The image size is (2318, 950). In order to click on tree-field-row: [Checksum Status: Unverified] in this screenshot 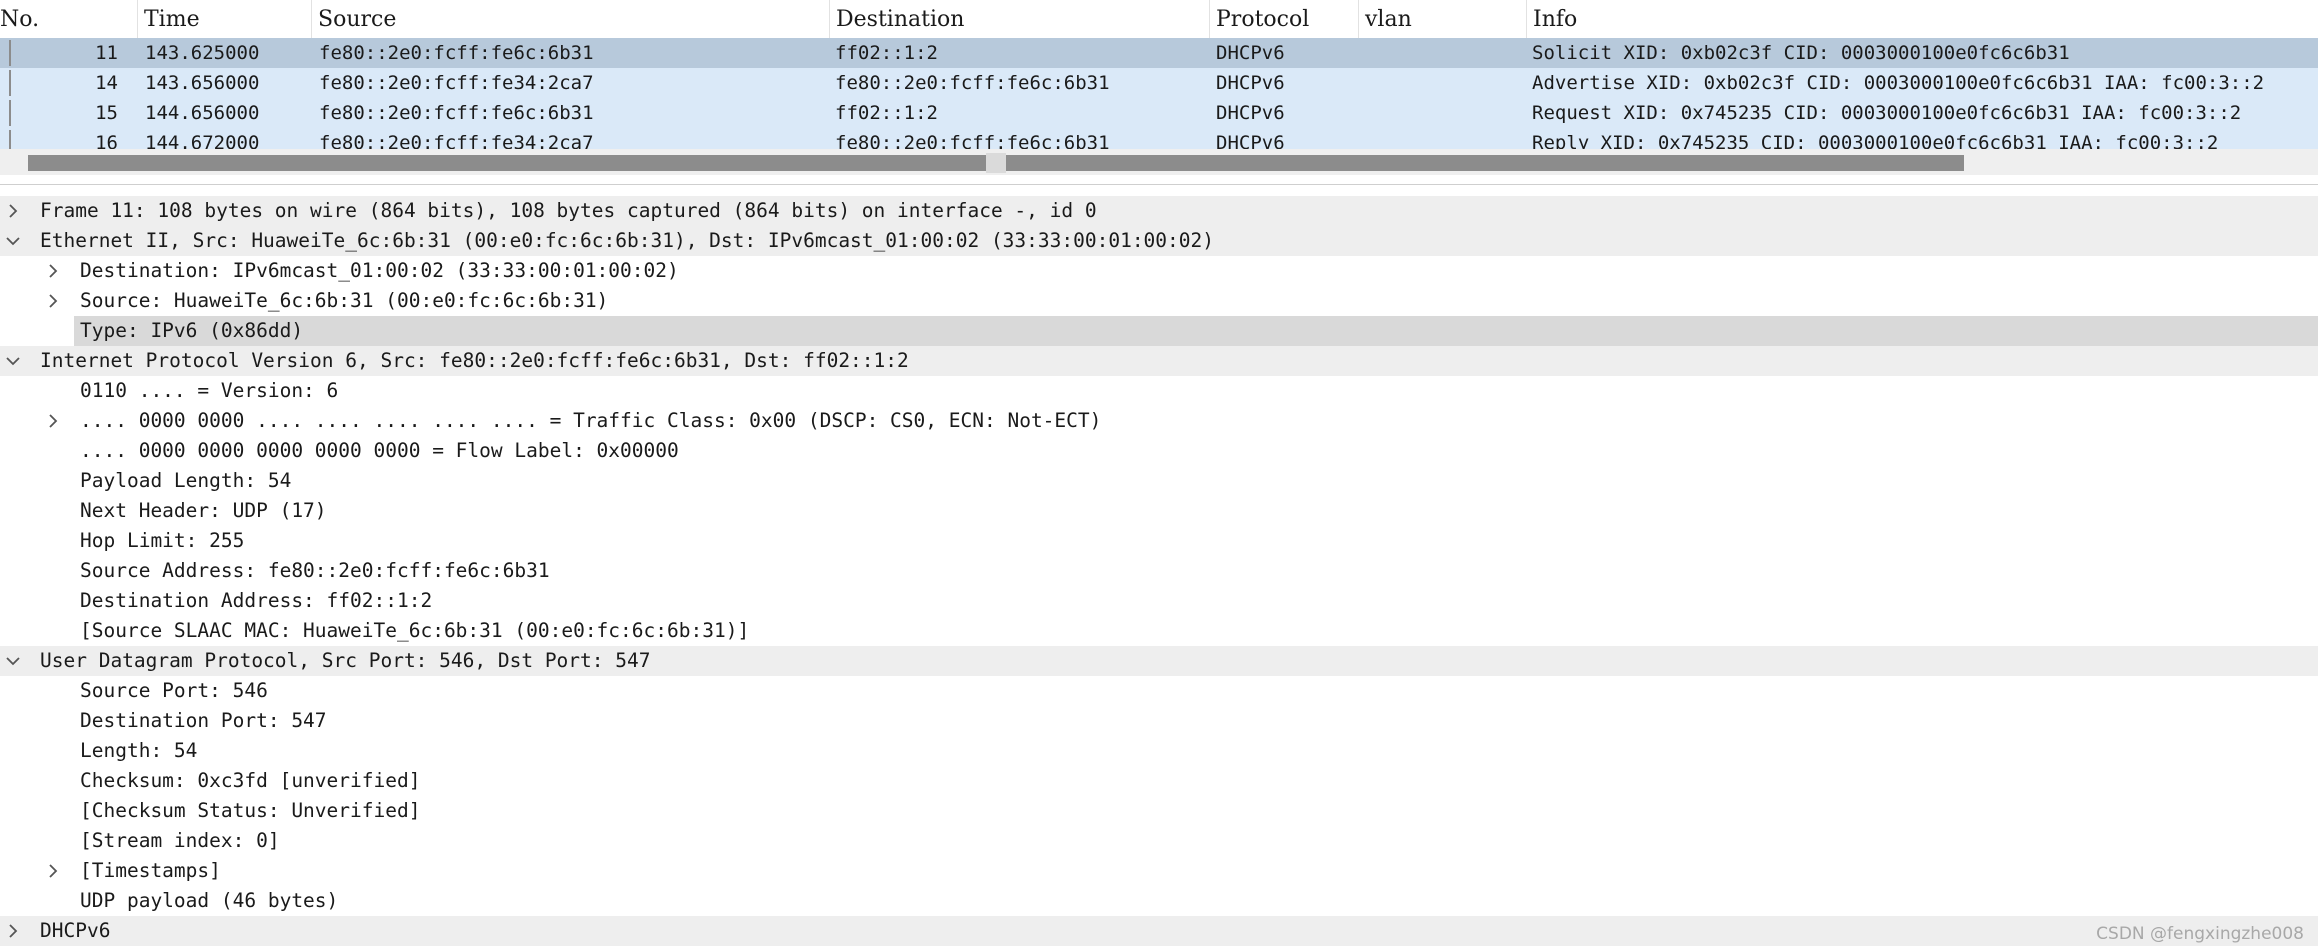, I will do `click(1159, 811)`.